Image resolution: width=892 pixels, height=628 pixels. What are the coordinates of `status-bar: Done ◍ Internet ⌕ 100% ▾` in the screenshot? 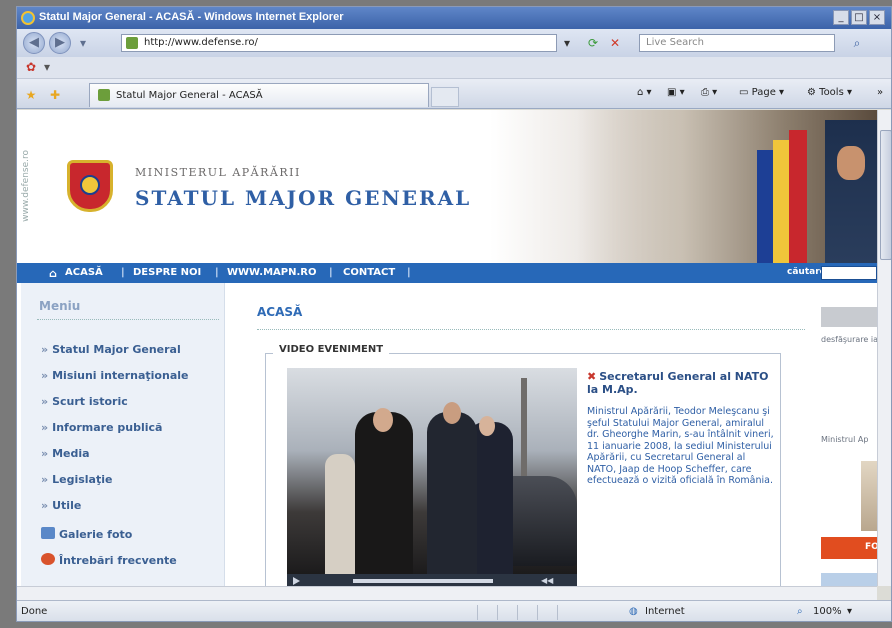 It's located at (454, 610).